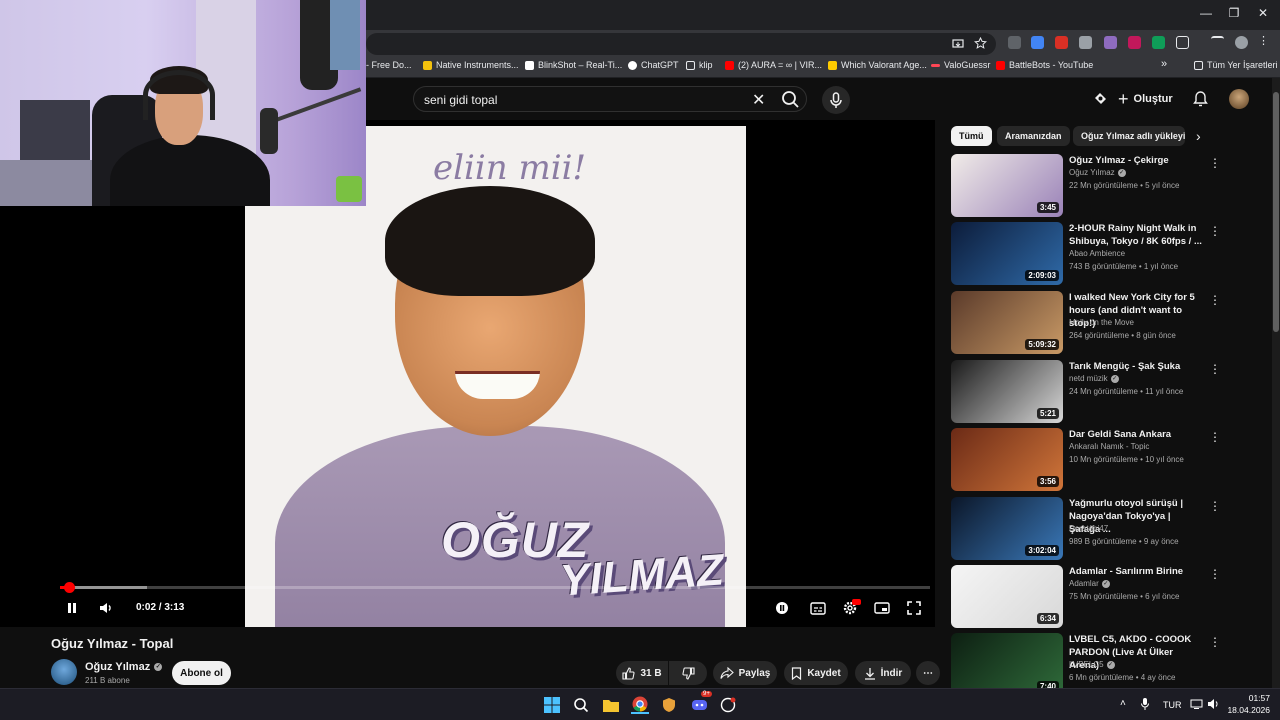  What do you see at coordinates (745, 673) in the screenshot?
I see `share-button: Paylaş` at bounding box center [745, 673].